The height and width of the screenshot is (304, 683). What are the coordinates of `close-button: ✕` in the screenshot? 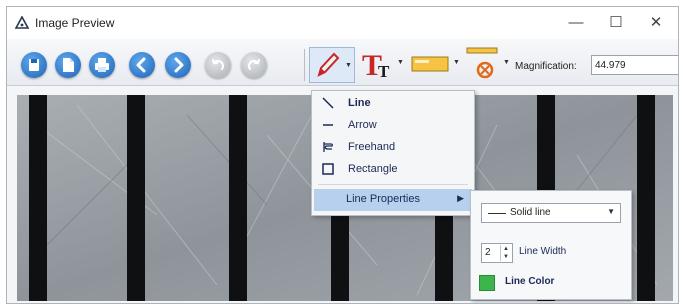 It's located at (656, 23).